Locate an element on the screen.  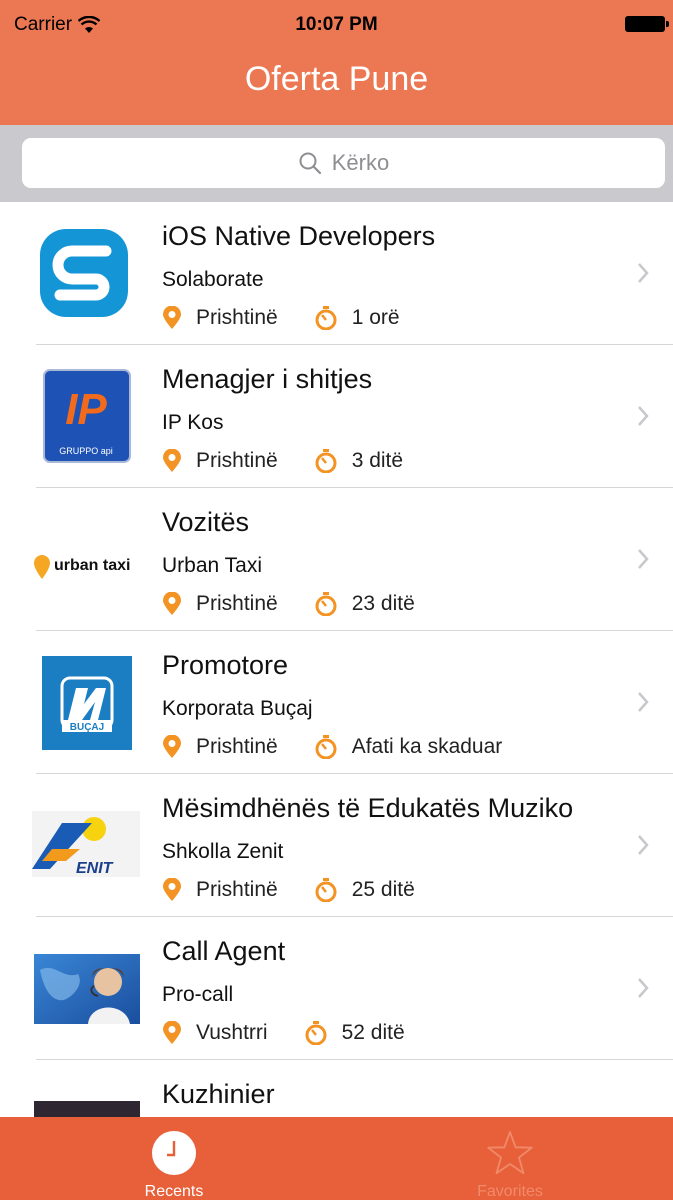
procall-photo is located at coordinates (87, 988).